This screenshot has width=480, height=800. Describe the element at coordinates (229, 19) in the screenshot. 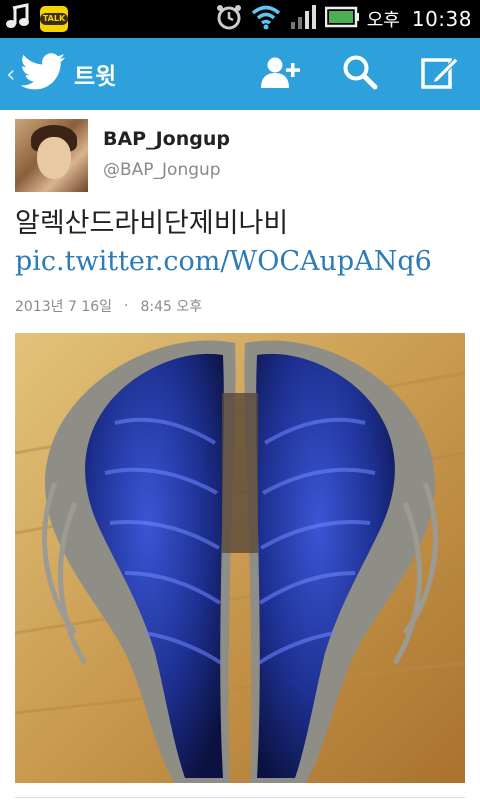

I see `alarm-clock-icon` at that location.